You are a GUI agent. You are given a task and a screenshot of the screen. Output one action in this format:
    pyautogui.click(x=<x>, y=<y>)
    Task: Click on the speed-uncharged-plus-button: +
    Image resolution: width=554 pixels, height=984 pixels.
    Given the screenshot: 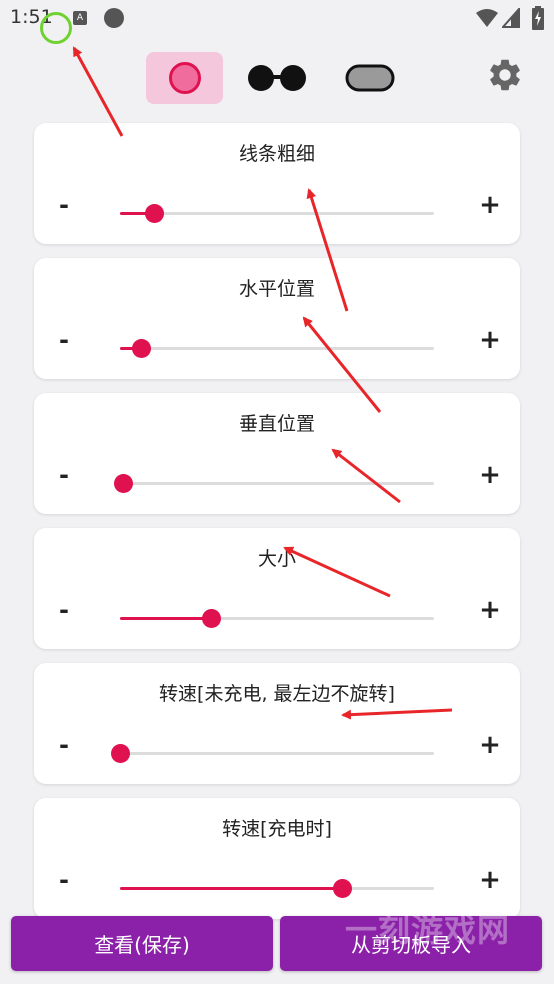 What is the action you would take?
    pyautogui.click(x=490, y=745)
    